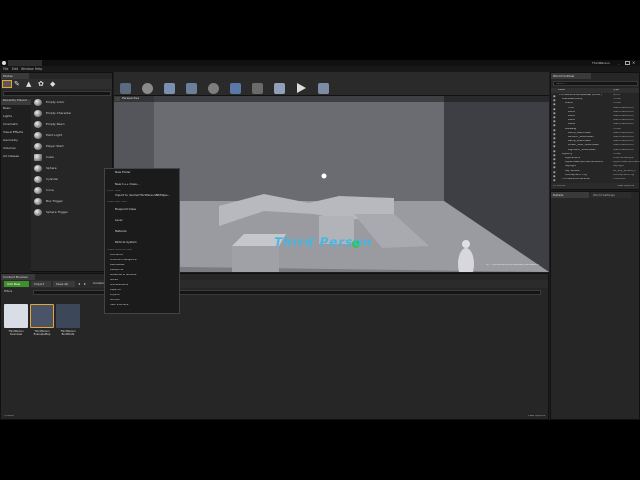 The image size is (640, 480). What do you see at coordinates (617, 95) in the screenshot?
I see `outliner-row-type: World` at bounding box center [617, 95].